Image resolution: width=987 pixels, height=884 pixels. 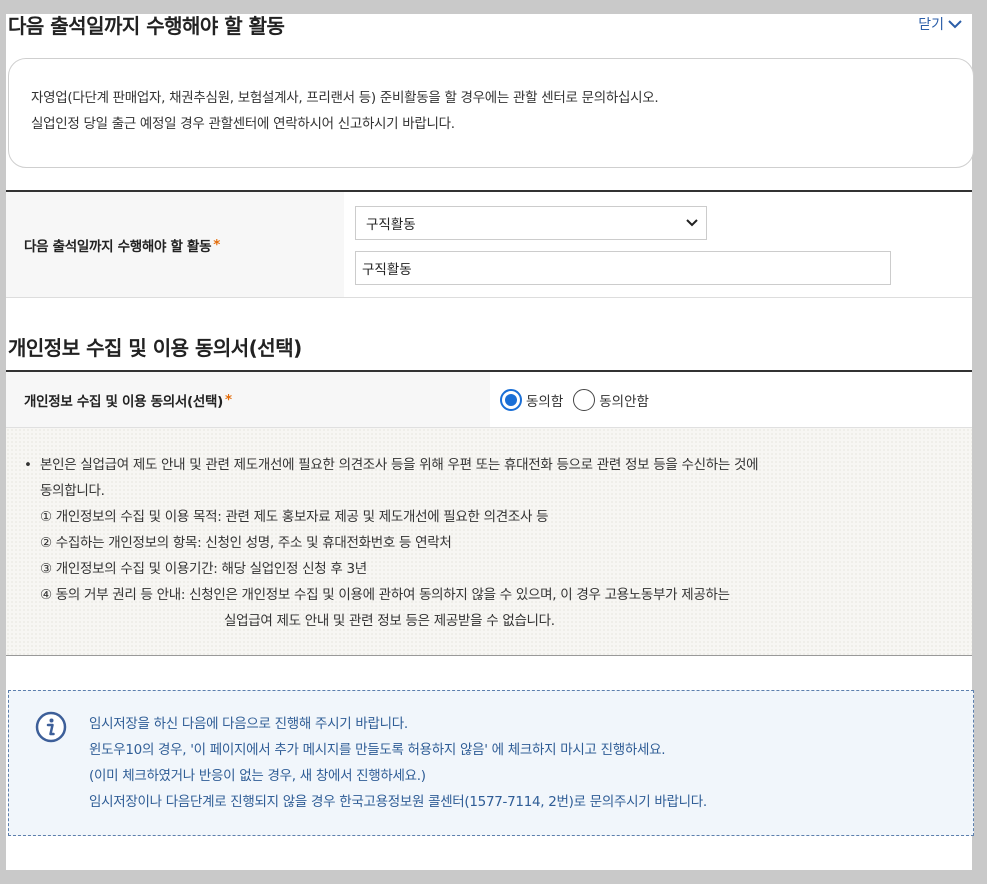 What do you see at coordinates (248, 724) in the screenshot?
I see `info-line-1: 임시저장을 하신 다음에 다음으로 진행해 주시기 바랍니다.` at bounding box center [248, 724].